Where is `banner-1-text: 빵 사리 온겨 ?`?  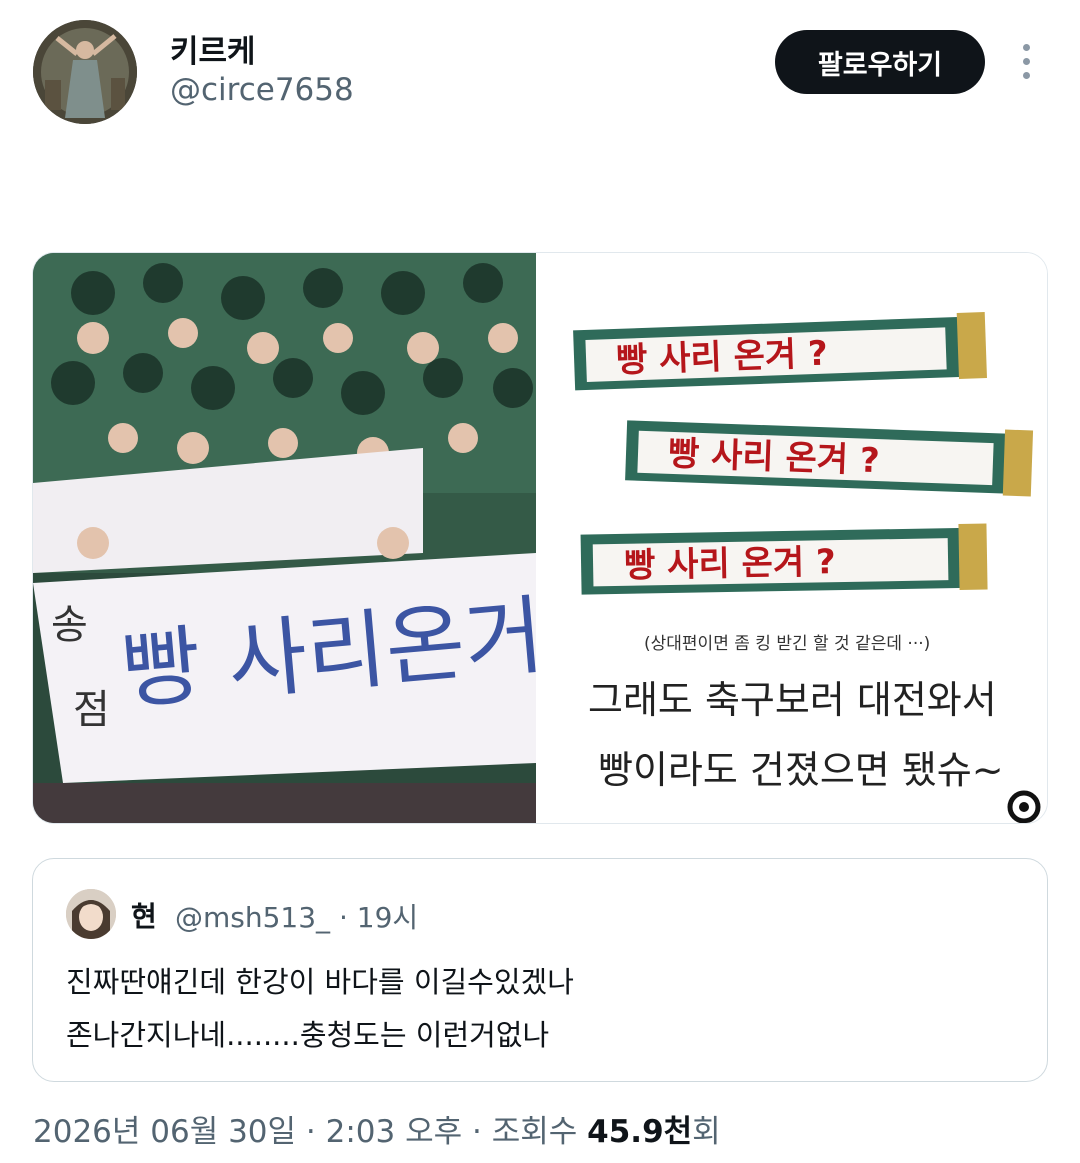 banner-1-text: 빵 사리 온겨 ? is located at coordinates (721, 357).